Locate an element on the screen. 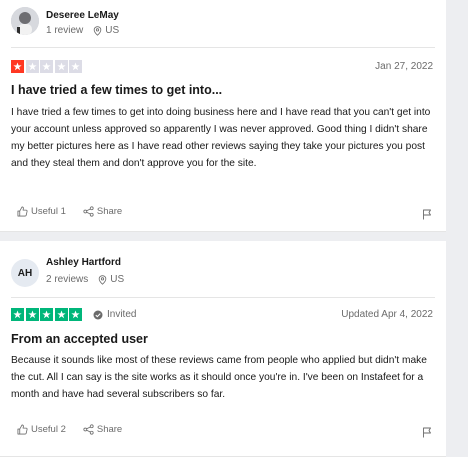  avatar is located at coordinates (25, 21).